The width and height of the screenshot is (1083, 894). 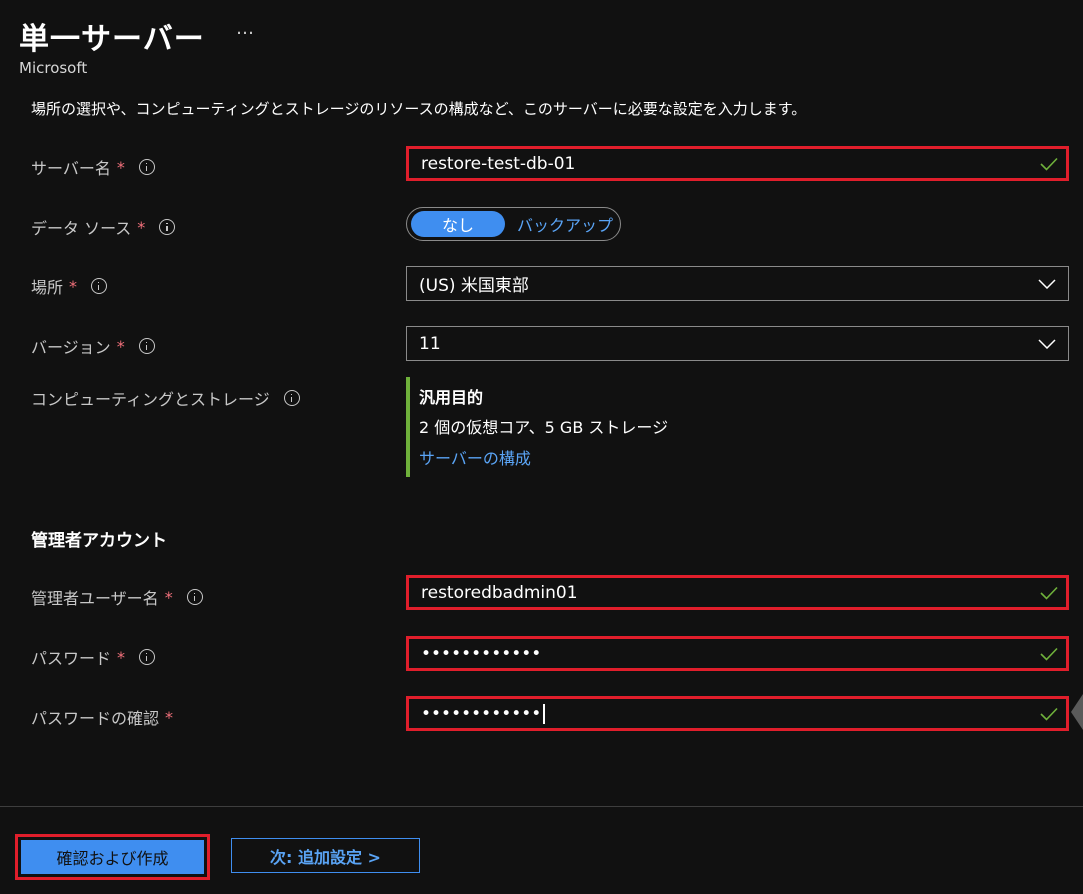 What do you see at coordinates (737, 653) in the screenshot?
I see `password-input: ••••••••••••` at bounding box center [737, 653].